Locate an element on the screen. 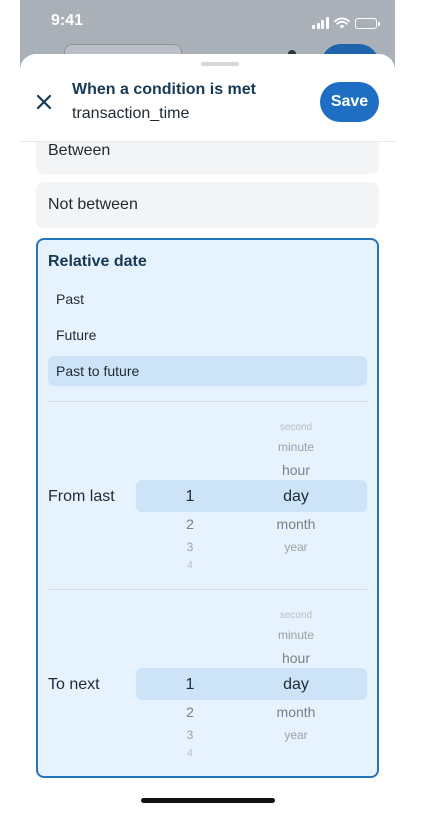 Image resolution: width=423 pixels, height=834 pixels. to-next-unit-option: month is located at coordinates (296, 712).